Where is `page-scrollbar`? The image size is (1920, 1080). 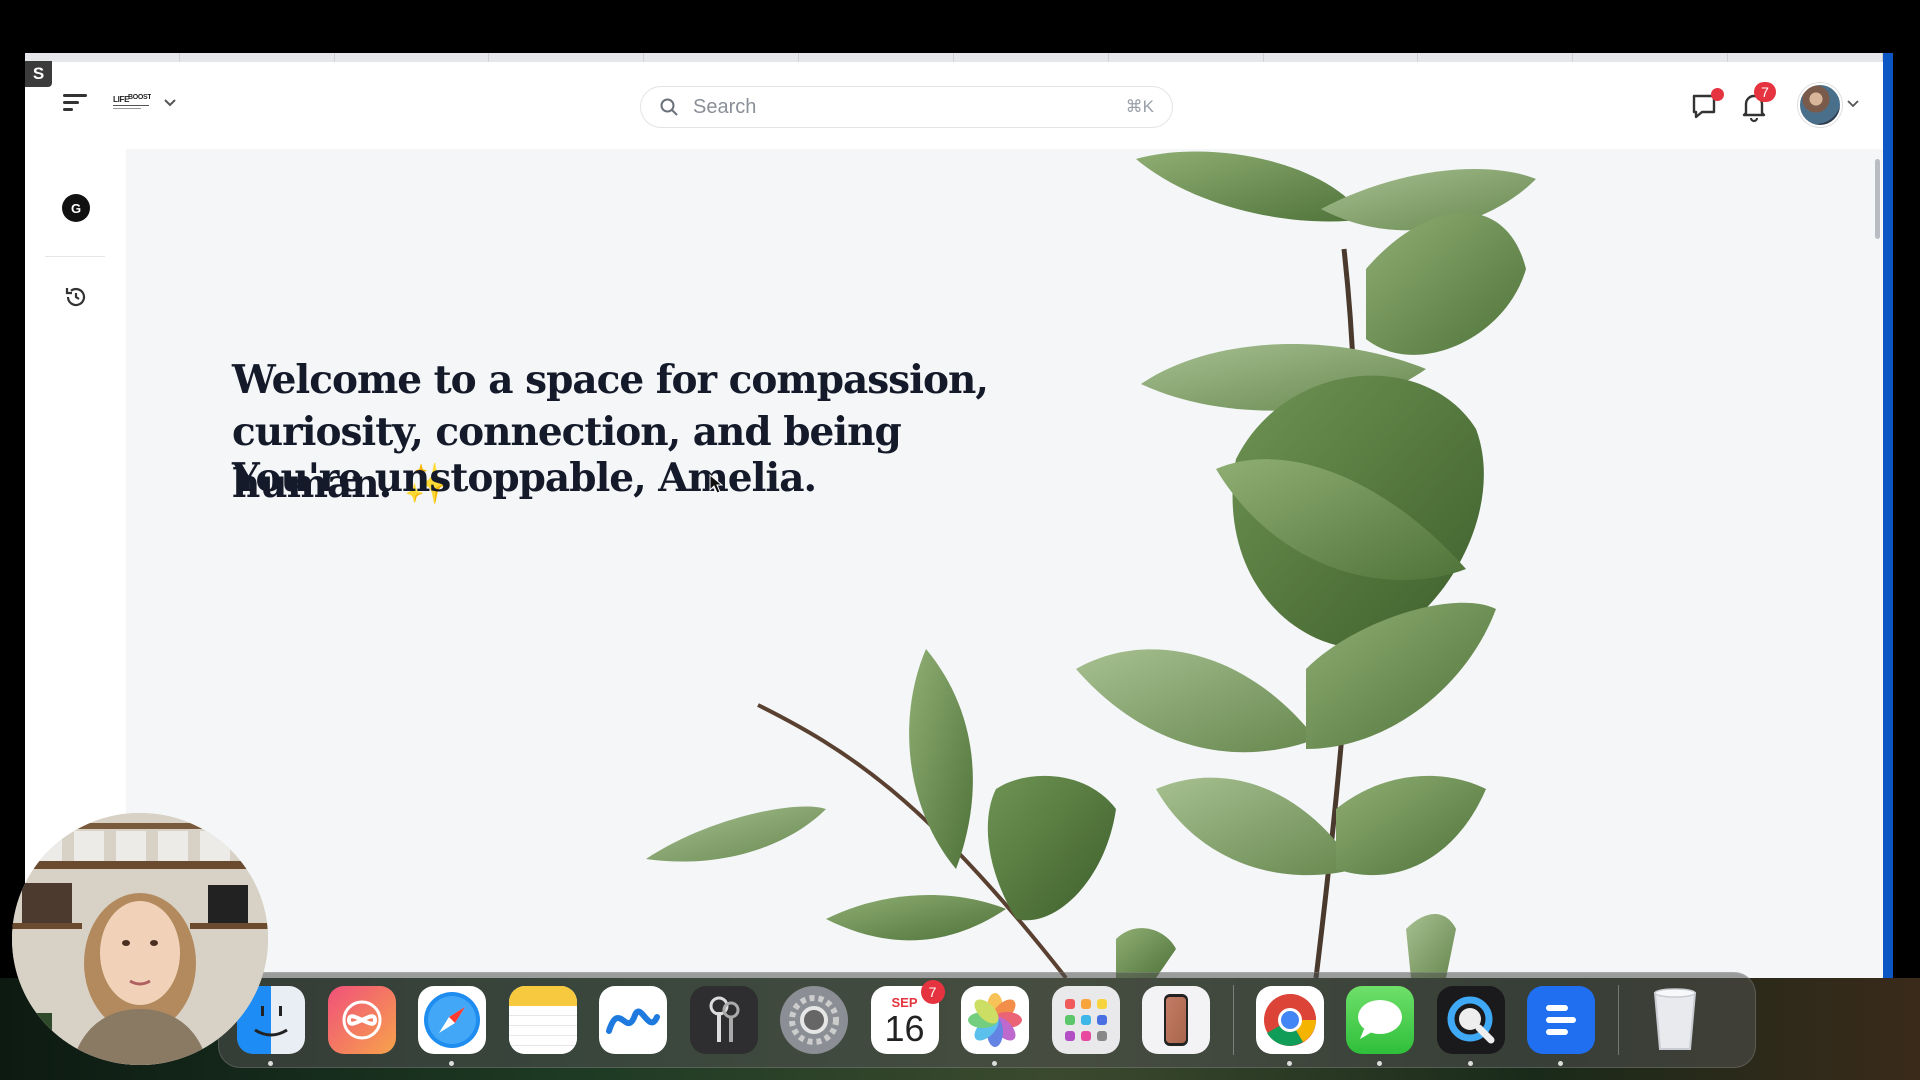 page-scrollbar is located at coordinates (1877, 563).